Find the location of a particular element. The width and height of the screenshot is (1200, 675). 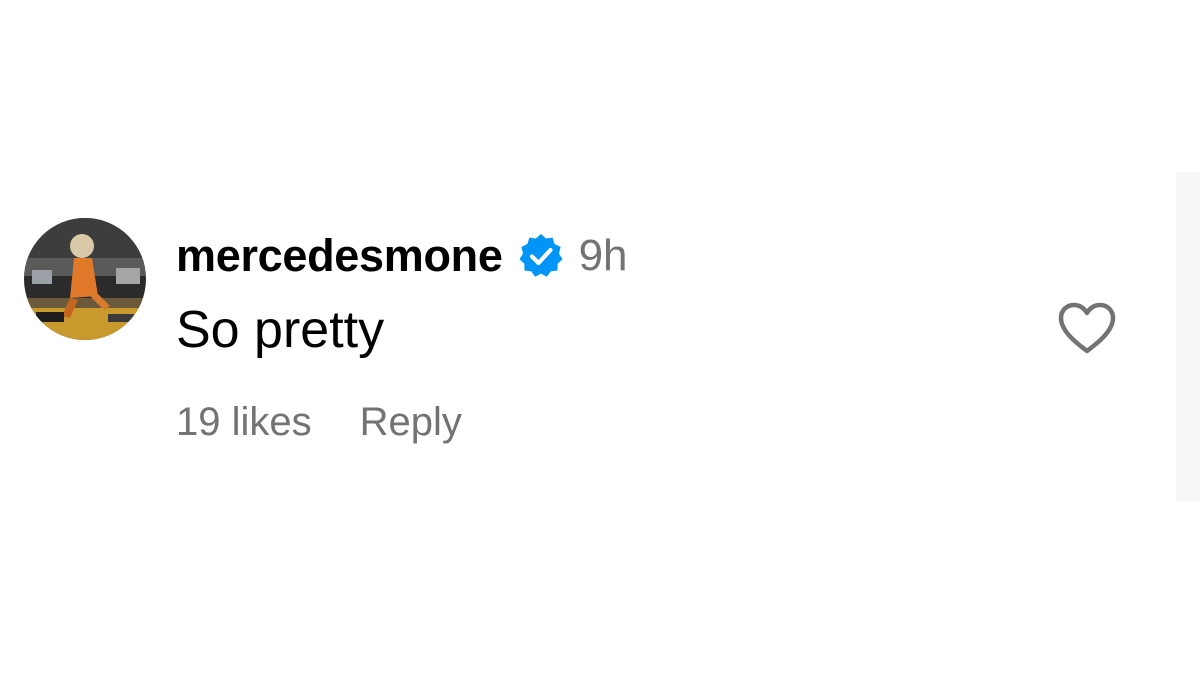

verified-badge-icon is located at coordinates (541, 256).